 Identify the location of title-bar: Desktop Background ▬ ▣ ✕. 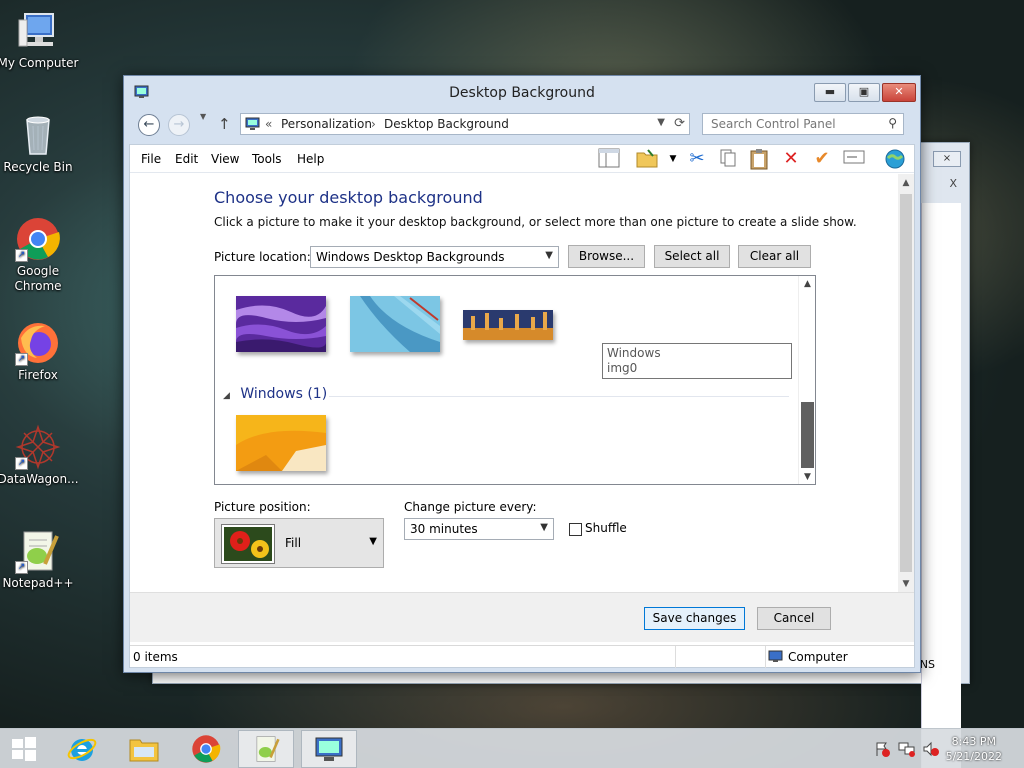
(522, 93).